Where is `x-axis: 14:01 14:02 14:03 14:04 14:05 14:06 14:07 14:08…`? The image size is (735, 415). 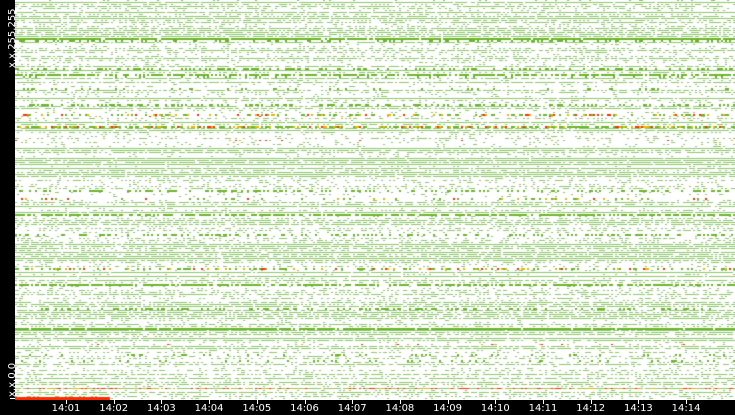
x-axis: 14:01 14:02 14:03 14:04 14:05 14:06 14:07 14:08… is located at coordinates (375, 407).